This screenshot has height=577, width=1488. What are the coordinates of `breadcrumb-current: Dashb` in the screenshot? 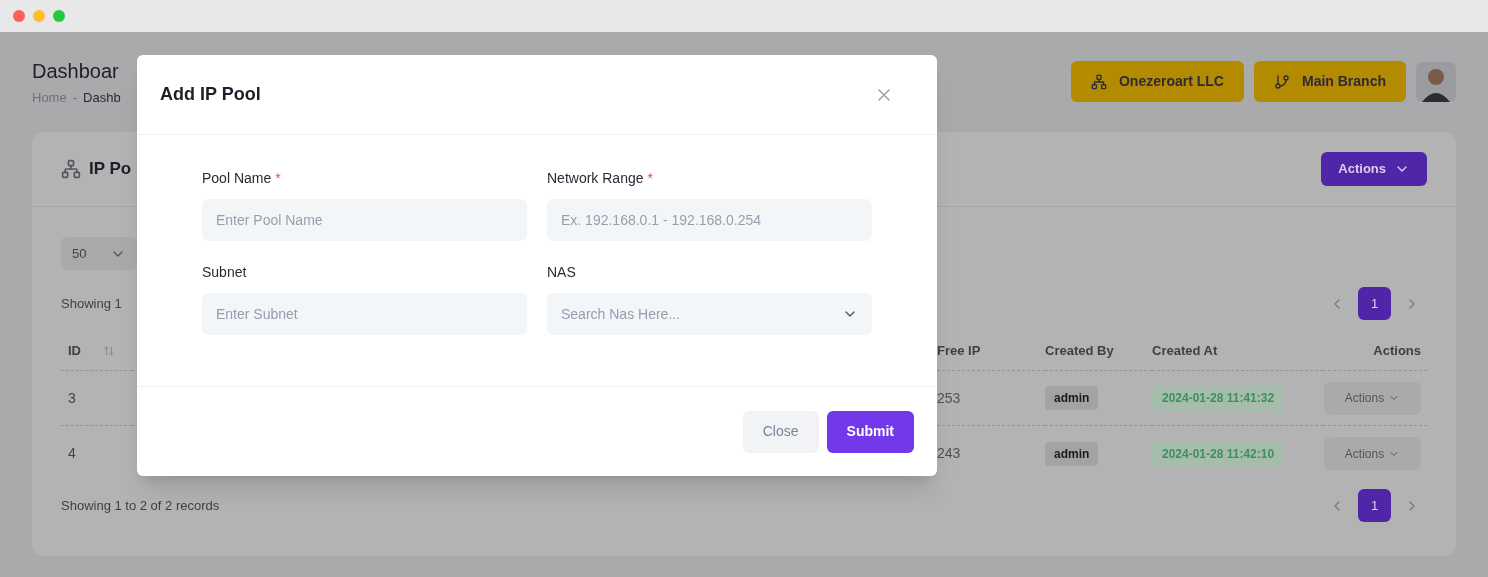 It's located at (102, 98).